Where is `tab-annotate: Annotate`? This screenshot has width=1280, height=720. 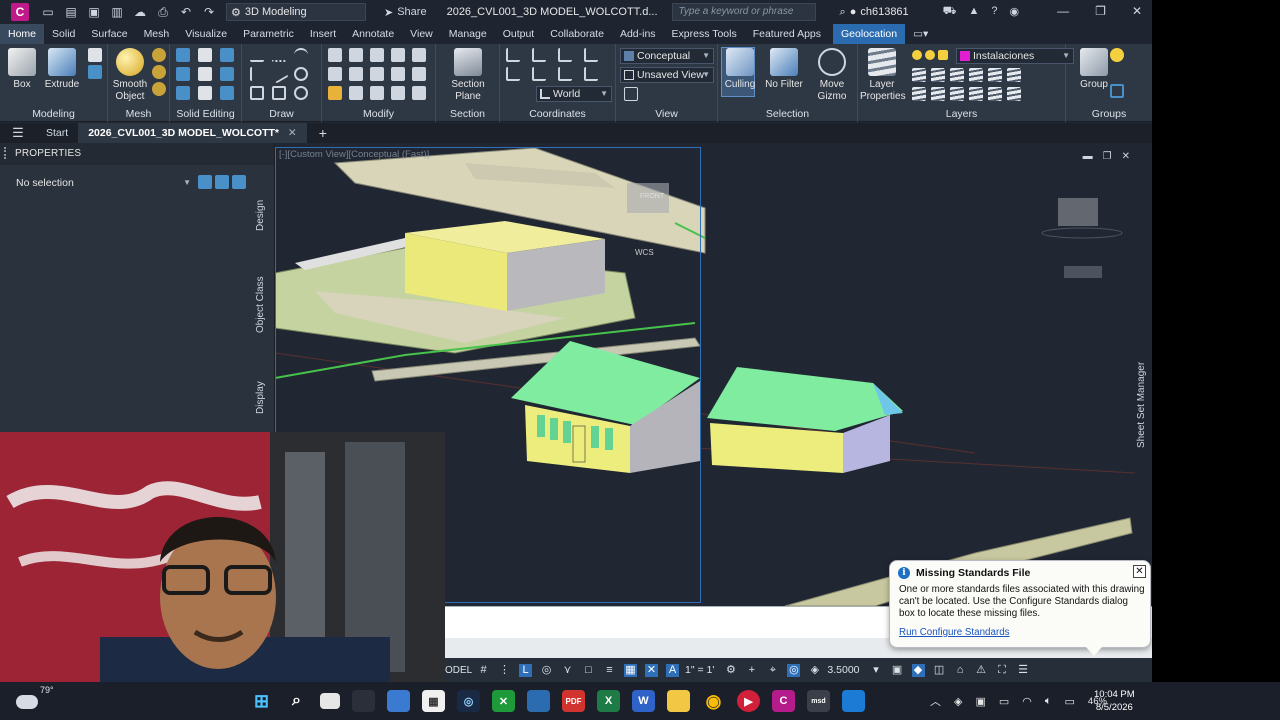
tab-annotate: Annotate is located at coordinates (373, 34).